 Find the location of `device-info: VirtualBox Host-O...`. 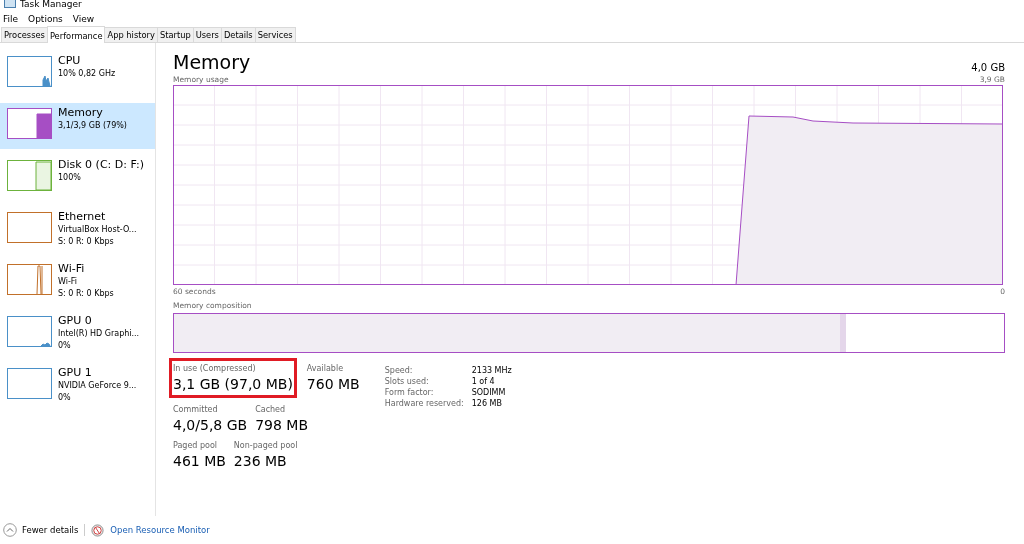

device-info: VirtualBox Host-O... is located at coordinates (97, 230).